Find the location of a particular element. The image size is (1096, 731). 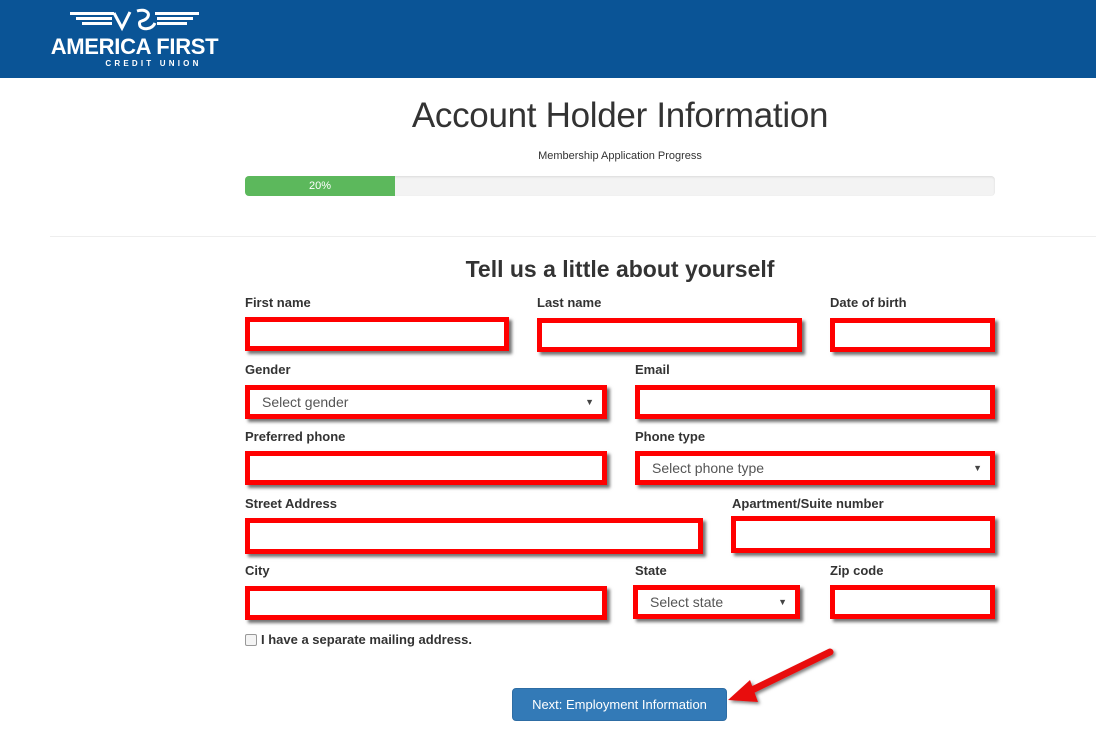

city-label: City is located at coordinates (257, 570).